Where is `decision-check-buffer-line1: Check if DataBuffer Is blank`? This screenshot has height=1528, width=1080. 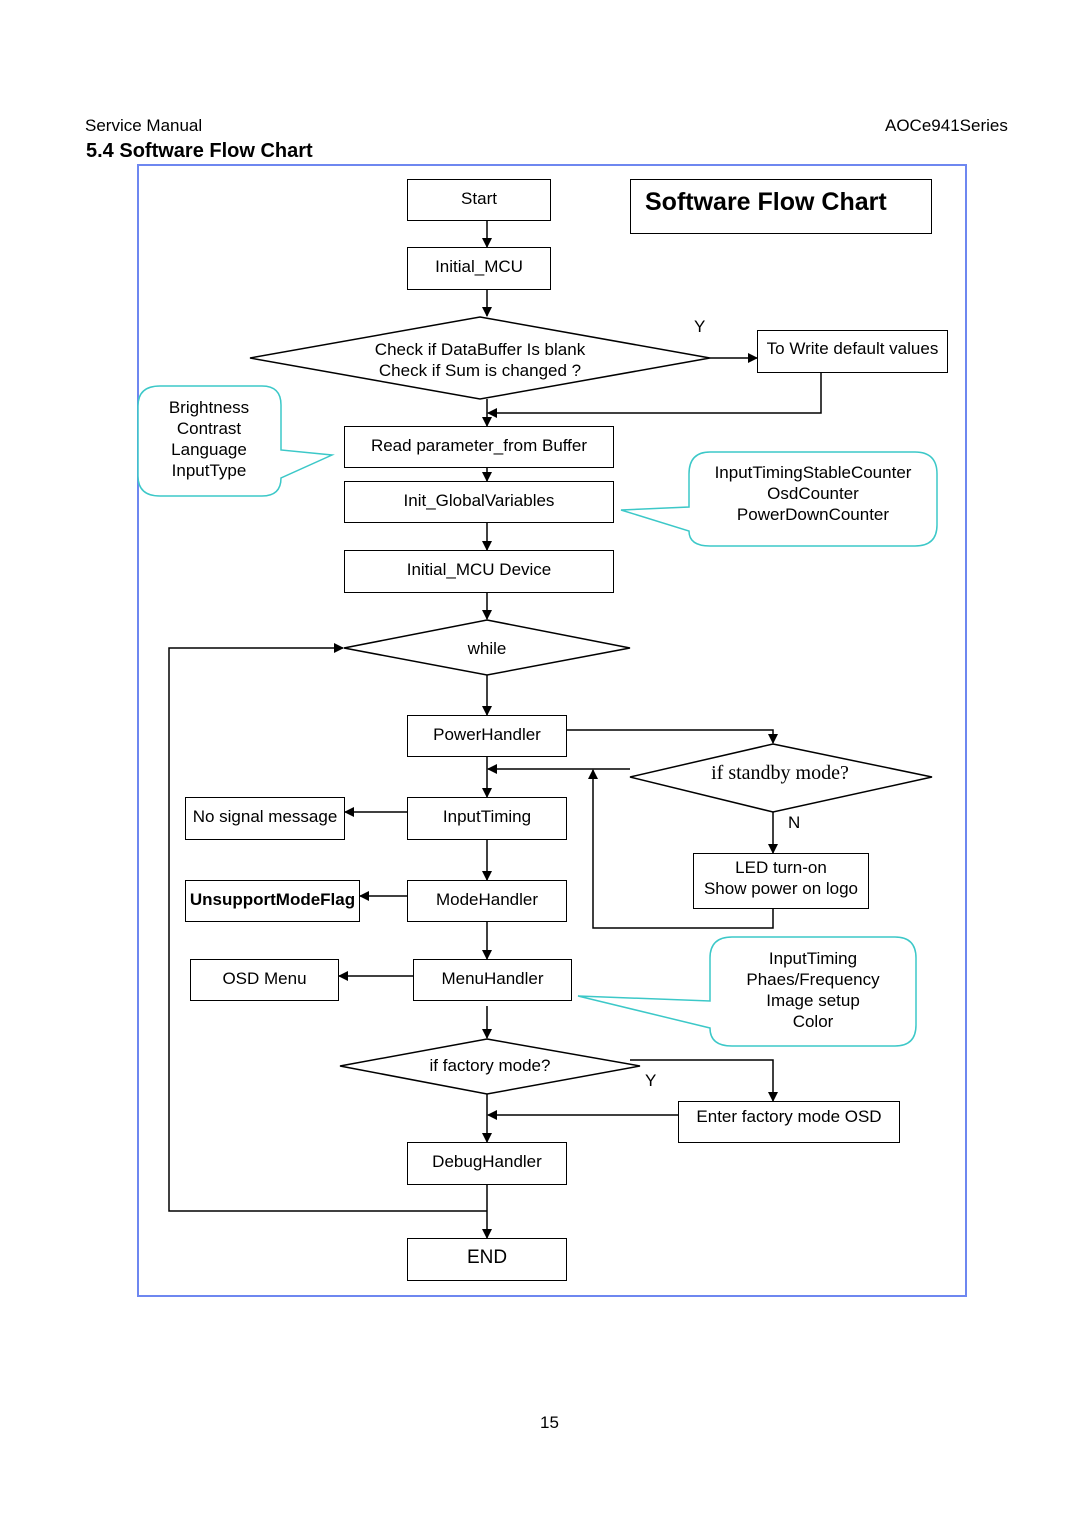
decision-check-buffer-line1: Check if DataBuffer Is blank is located at coordinates (480, 349).